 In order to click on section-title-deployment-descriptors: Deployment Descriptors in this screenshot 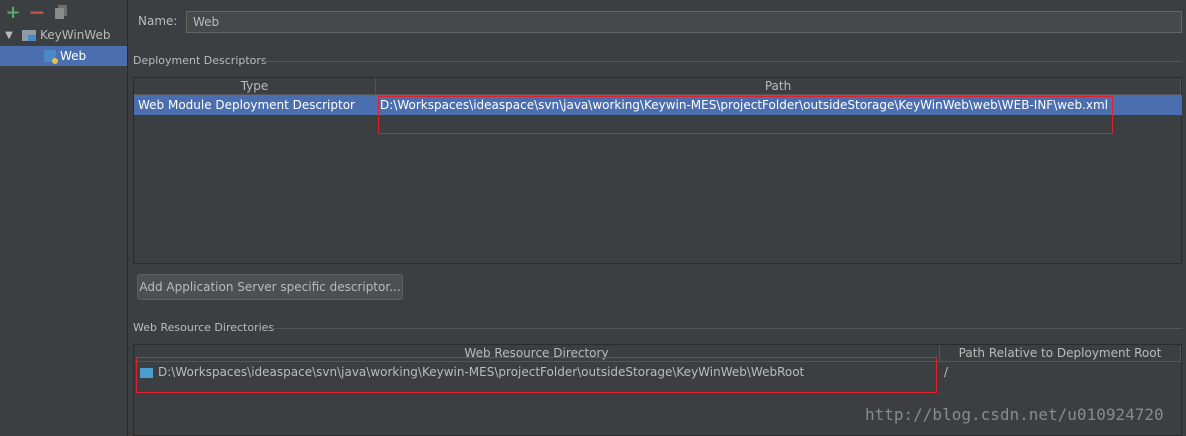, I will do `click(200, 60)`.